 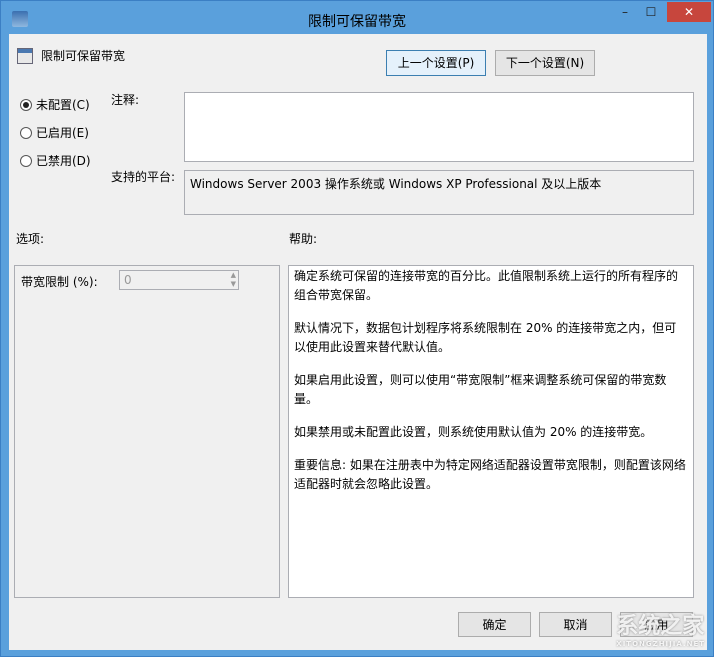 I want to click on close-button: ✕, so click(x=689, y=12).